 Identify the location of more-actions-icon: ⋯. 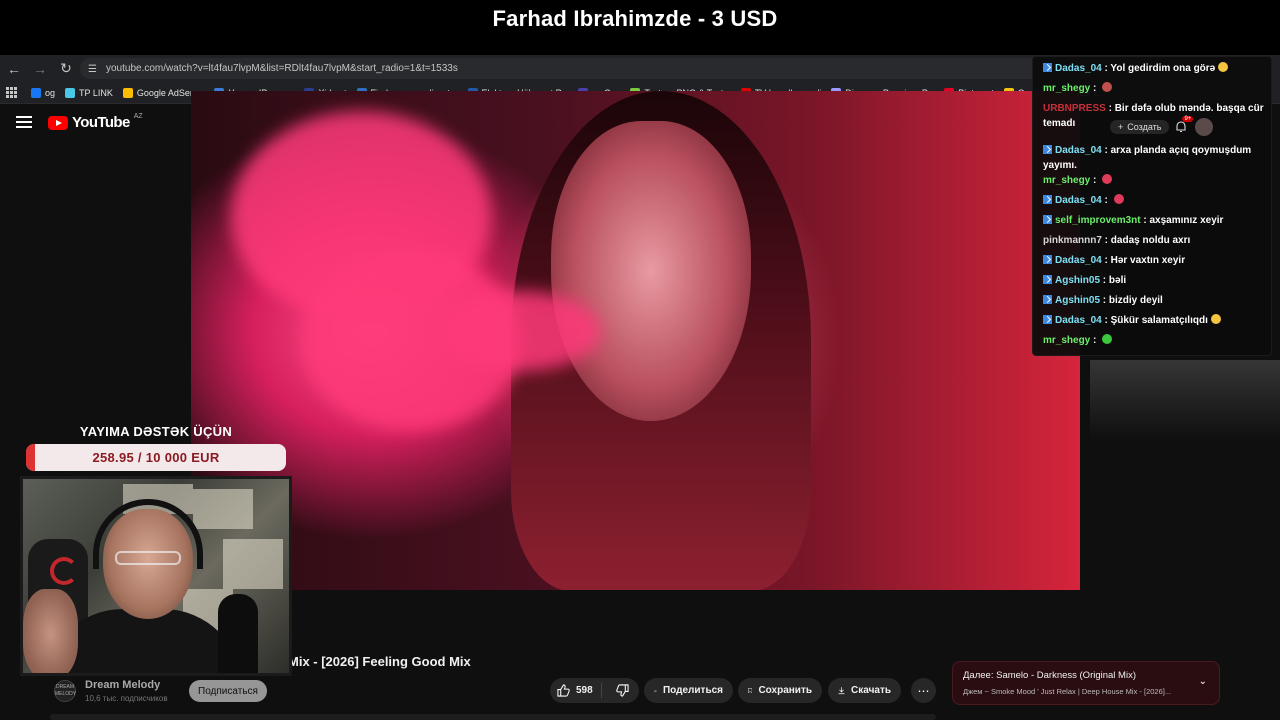
(923, 690).